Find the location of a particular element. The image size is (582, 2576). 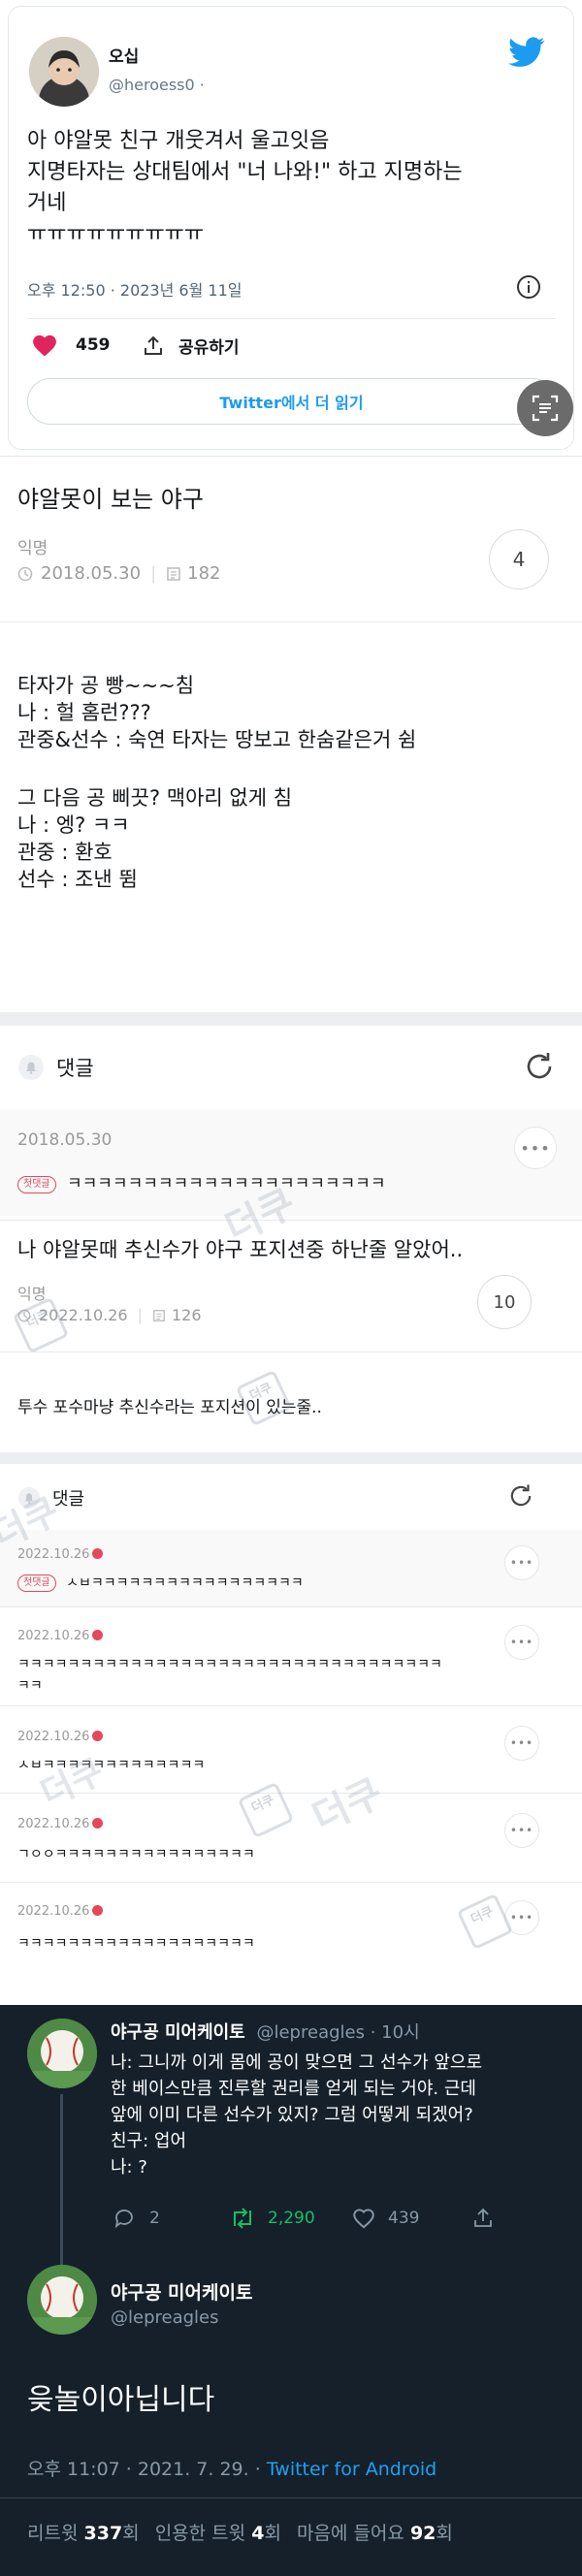

timestamp: 오후 11:07 · 2021. 7. 29. · is located at coordinates (147, 2469).